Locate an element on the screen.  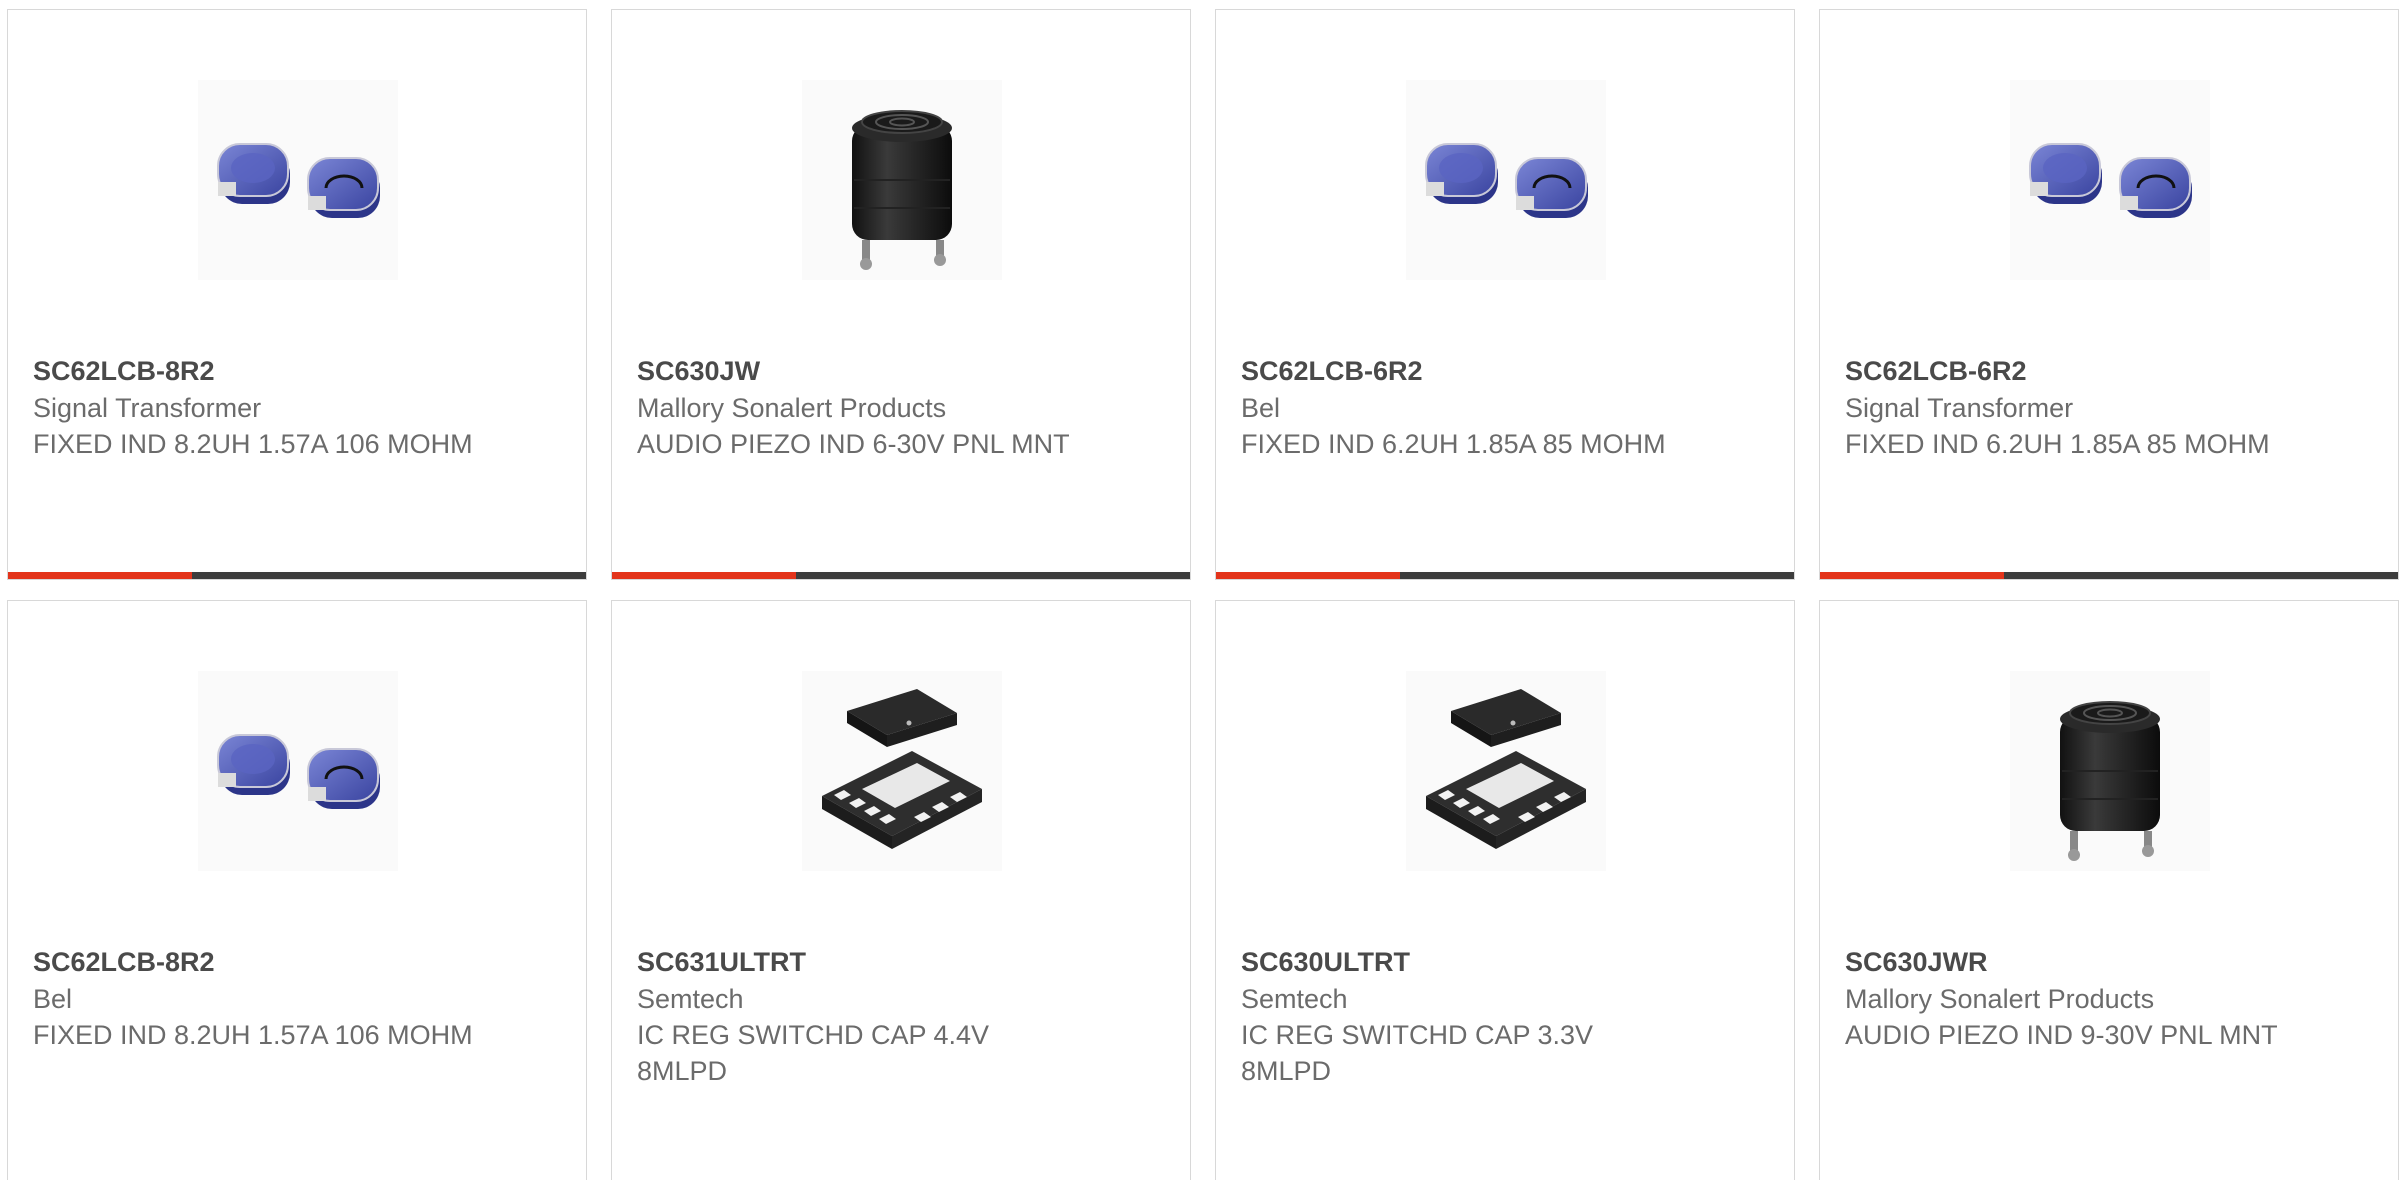
description: IC REG SWITCHD CAP 3.3V 8MLPD is located at coordinates (1417, 1053).